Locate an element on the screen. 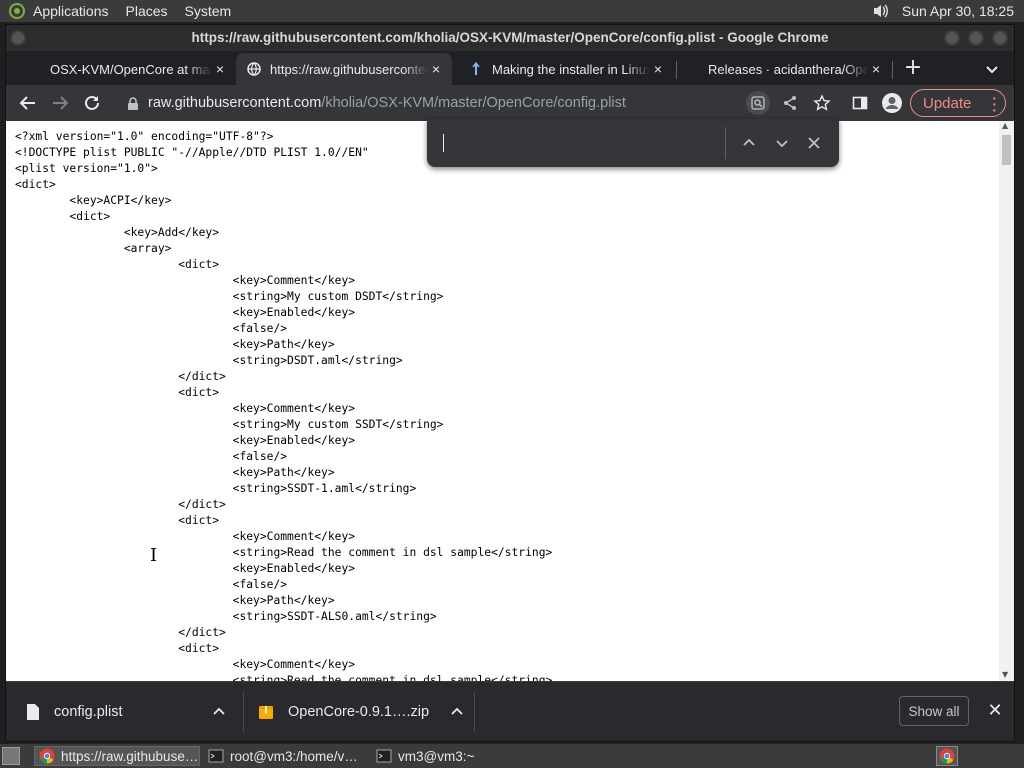 The height and width of the screenshot is (768, 1024). zip-file-icon is located at coordinates (266, 712).